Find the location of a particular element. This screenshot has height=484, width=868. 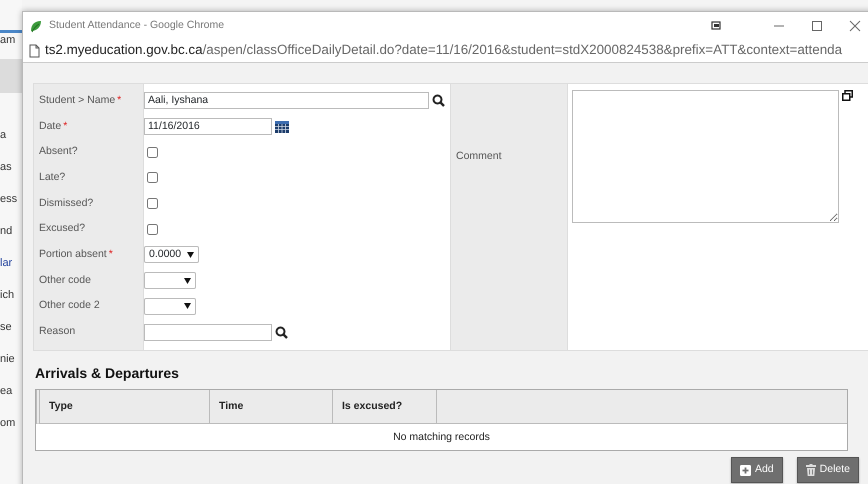

popout-icon is located at coordinates (847, 95).